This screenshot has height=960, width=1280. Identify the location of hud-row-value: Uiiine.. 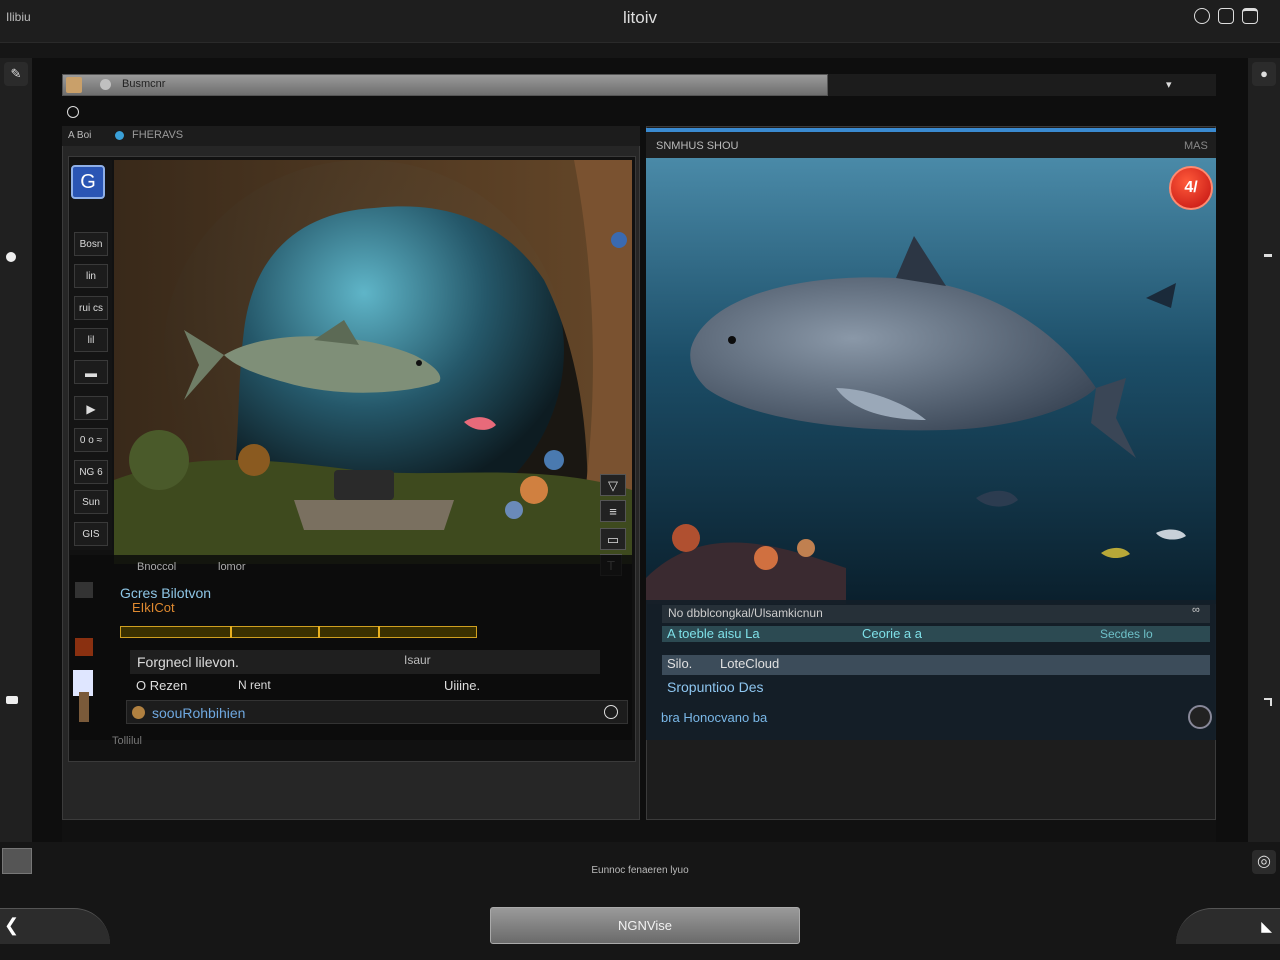
(462, 685).